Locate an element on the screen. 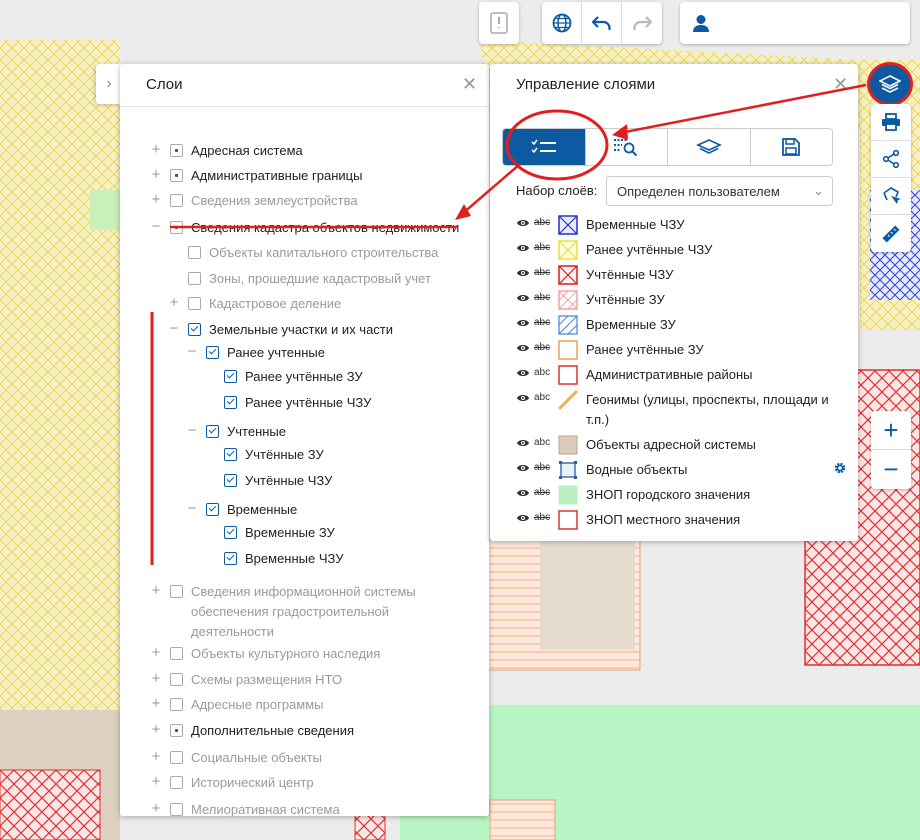 This screenshot has height=840, width=920. layer-tree-item: Временные is located at coordinates (251, 509).